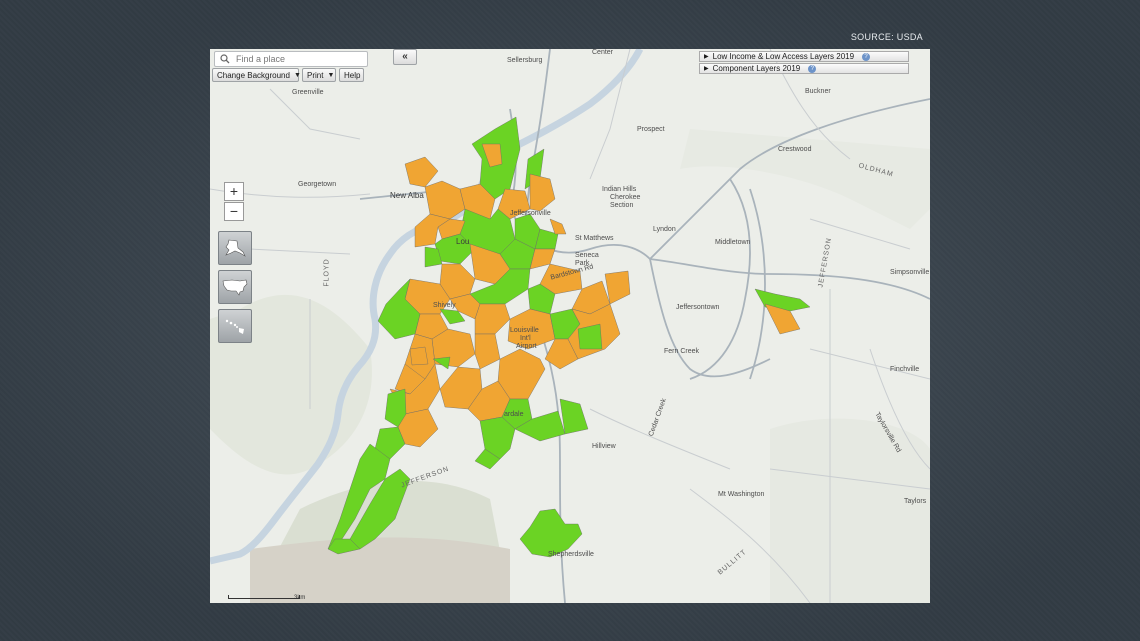 The width and height of the screenshot is (1140, 641). I want to click on place-label: Middletown, so click(733, 242).